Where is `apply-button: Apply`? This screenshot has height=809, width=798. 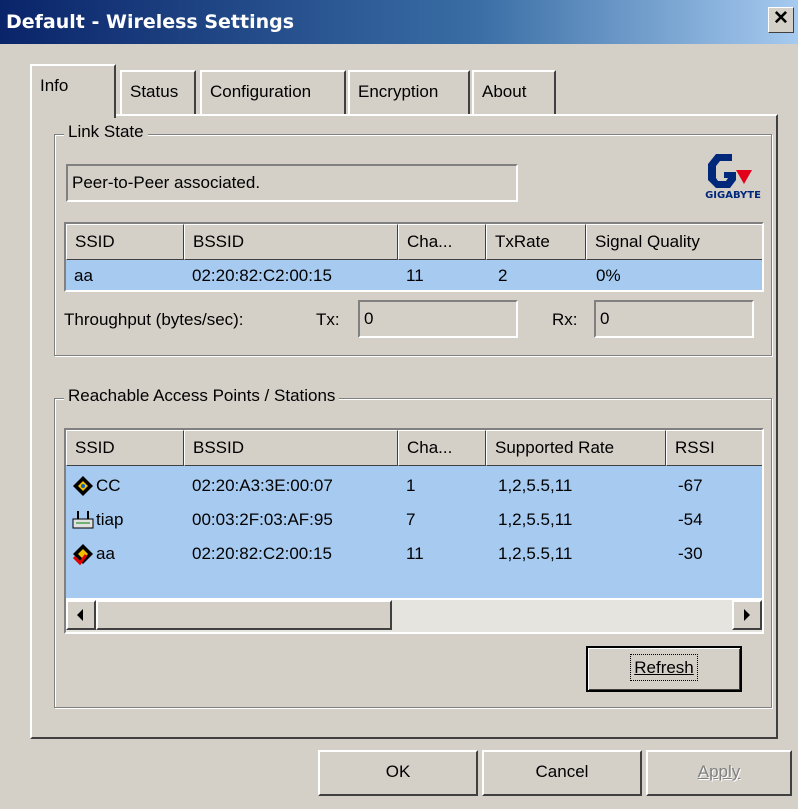 apply-button: Apply is located at coordinates (719, 773).